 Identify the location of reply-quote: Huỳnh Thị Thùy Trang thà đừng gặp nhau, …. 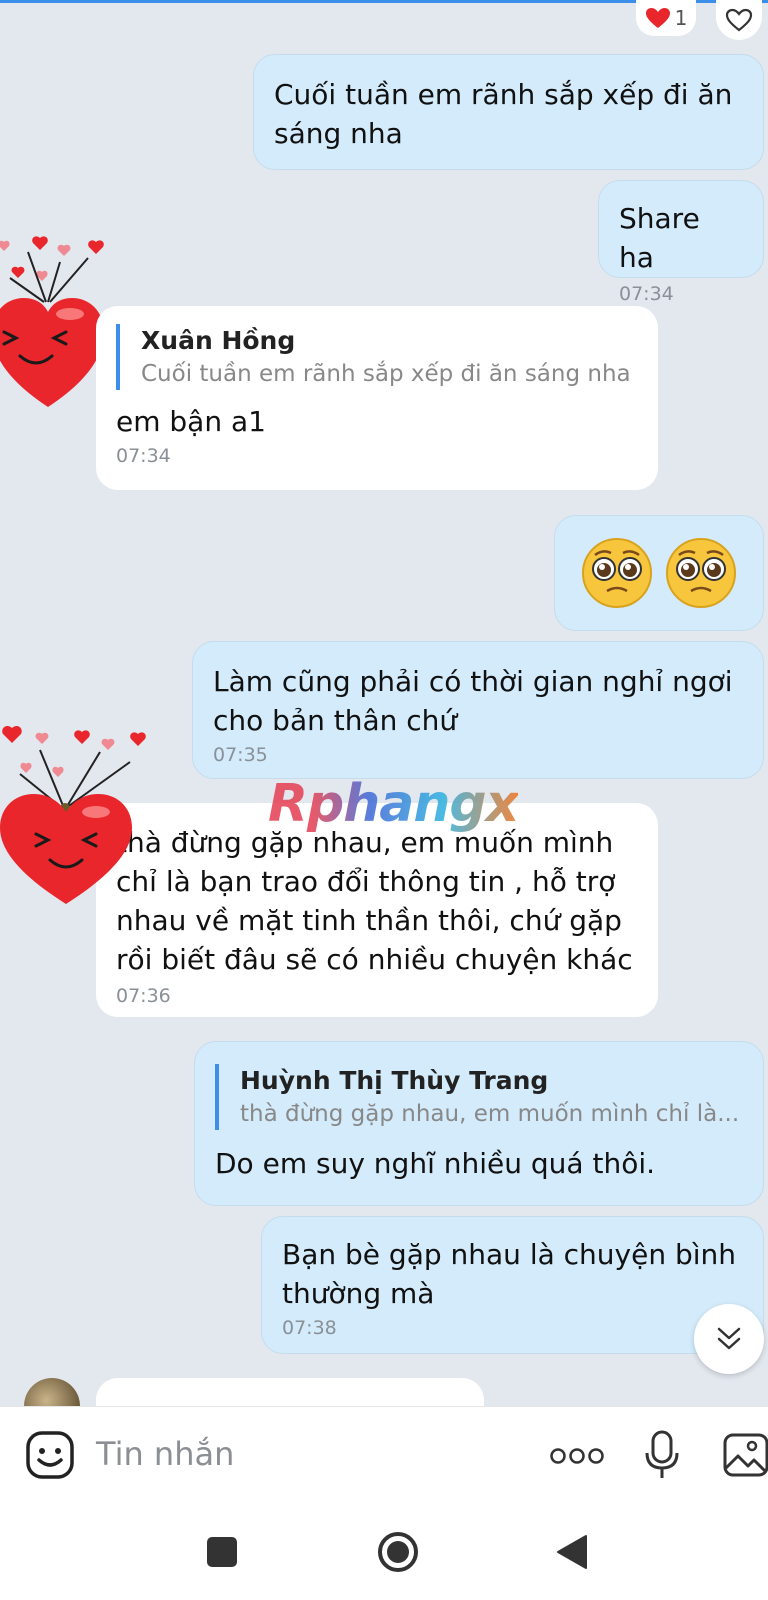
(479, 1097).